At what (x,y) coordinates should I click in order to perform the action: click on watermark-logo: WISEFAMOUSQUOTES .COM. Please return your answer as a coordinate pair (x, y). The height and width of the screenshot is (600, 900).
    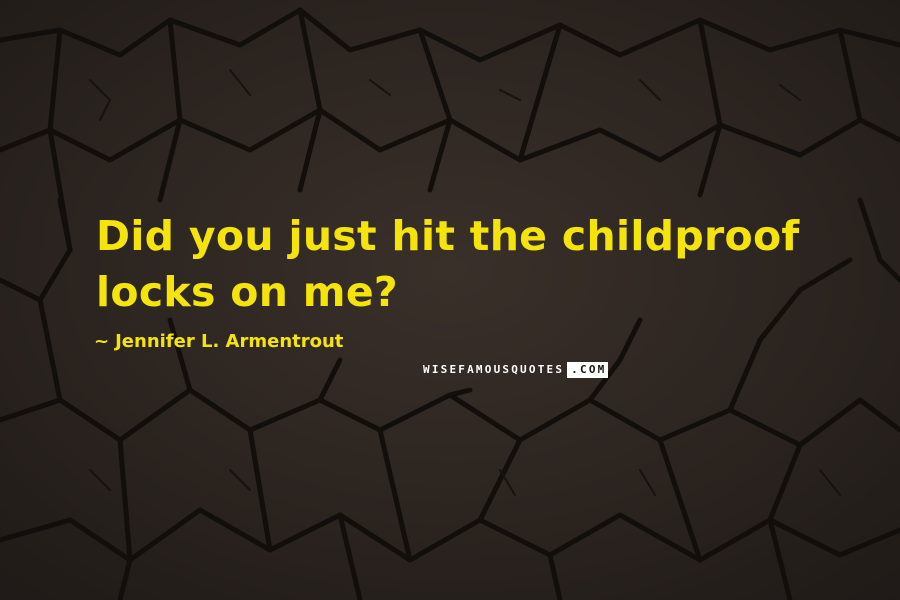
    Looking at the image, I should click on (515, 370).